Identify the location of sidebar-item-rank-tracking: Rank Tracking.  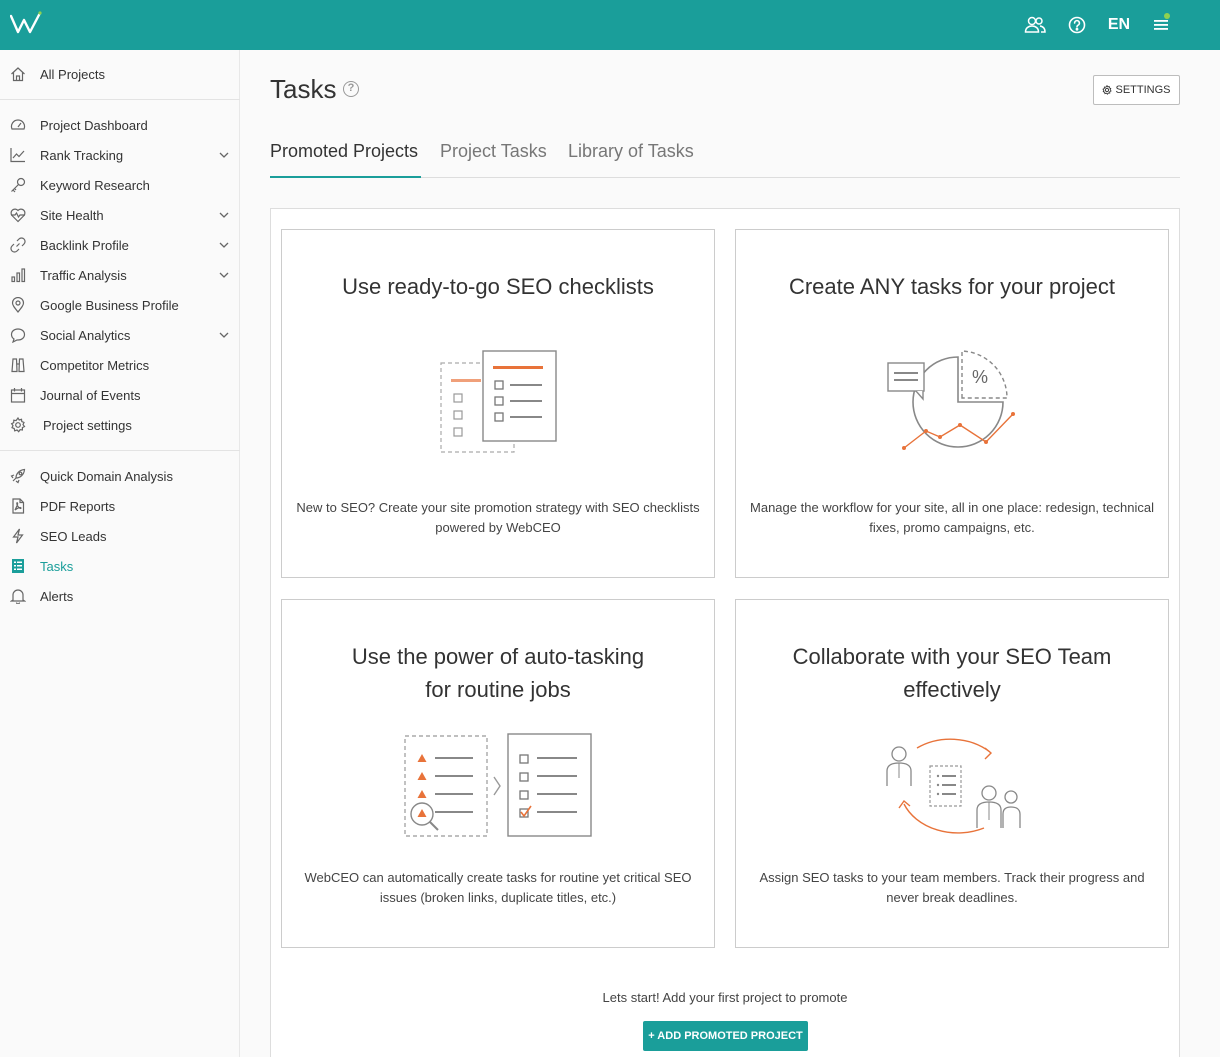
(120, 155).